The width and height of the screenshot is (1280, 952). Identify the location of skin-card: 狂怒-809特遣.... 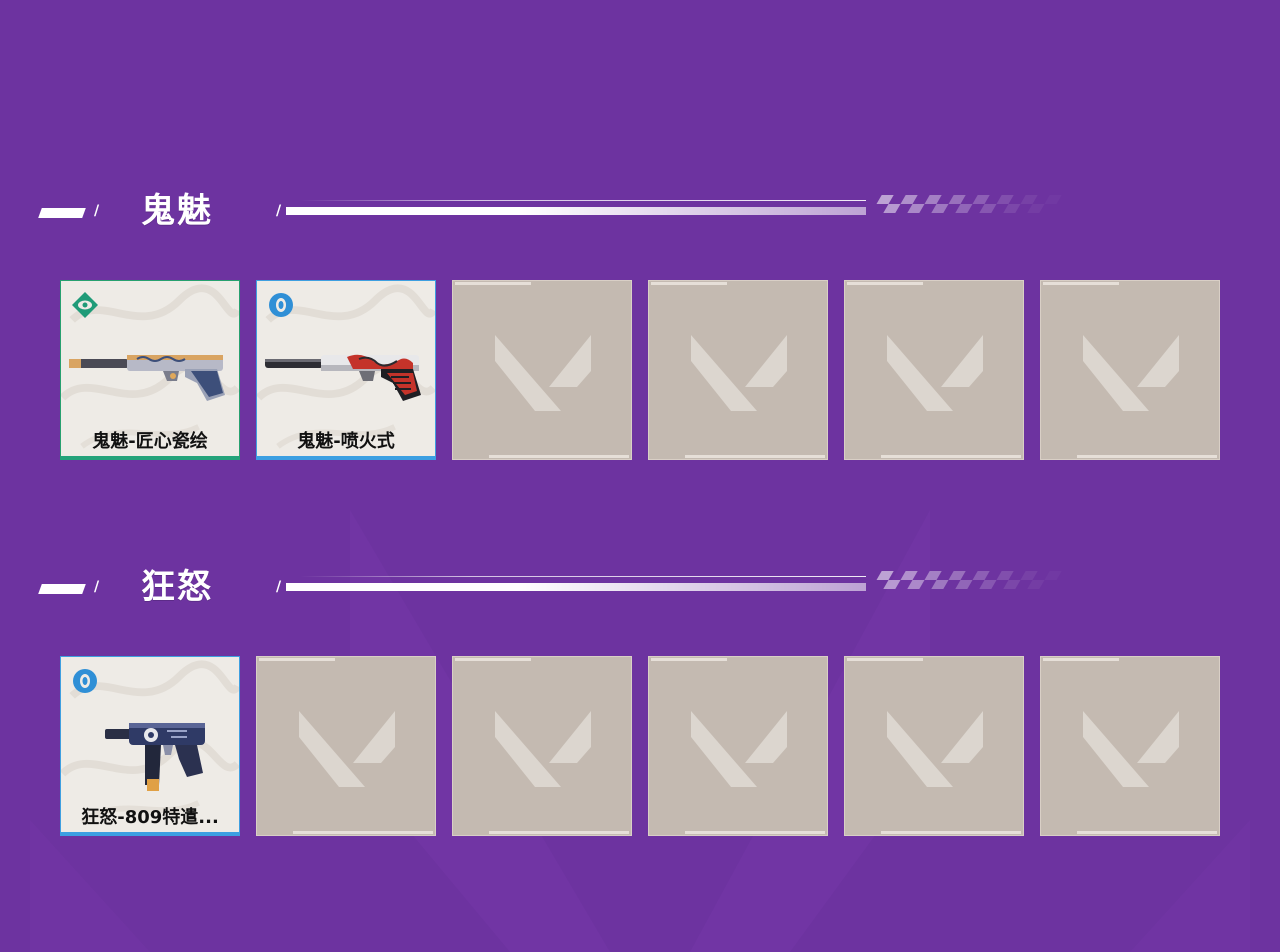
(150, 746).